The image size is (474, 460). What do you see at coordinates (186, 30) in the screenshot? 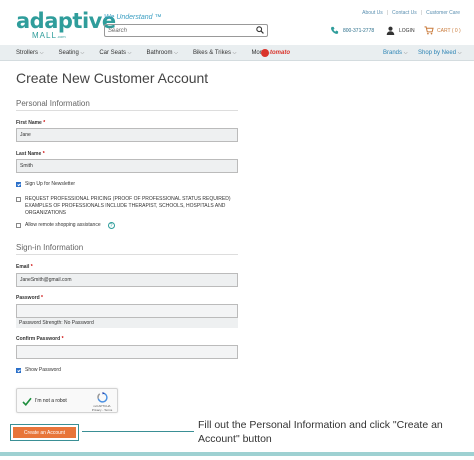
I see `search-input: Search` at bounding box center [186, 30].